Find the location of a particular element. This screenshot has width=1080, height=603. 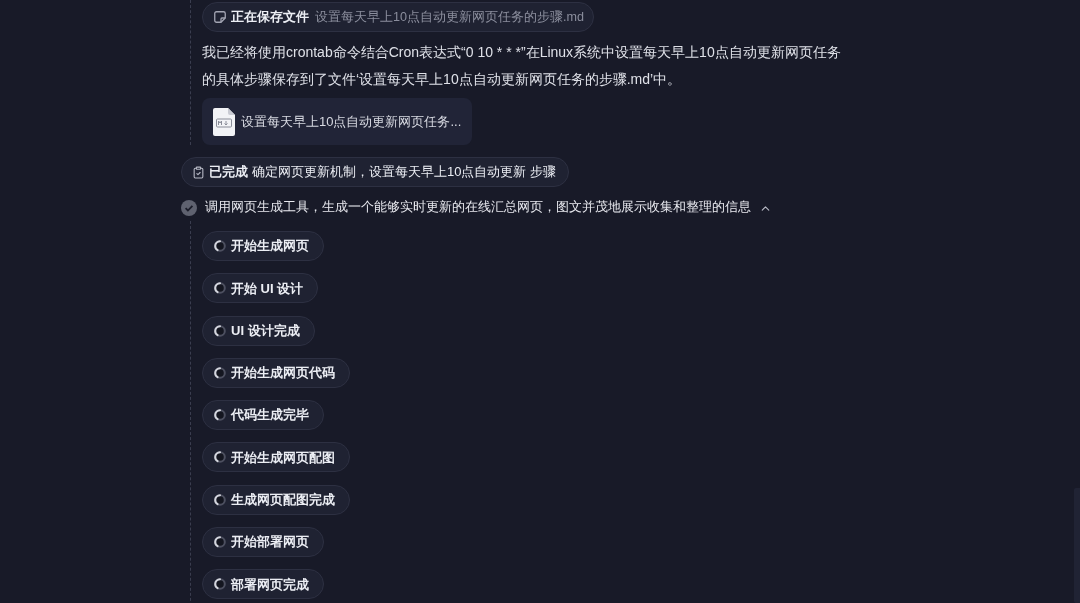

substep-label: 开始 UI 设计 is located at coordinates (267, 288).